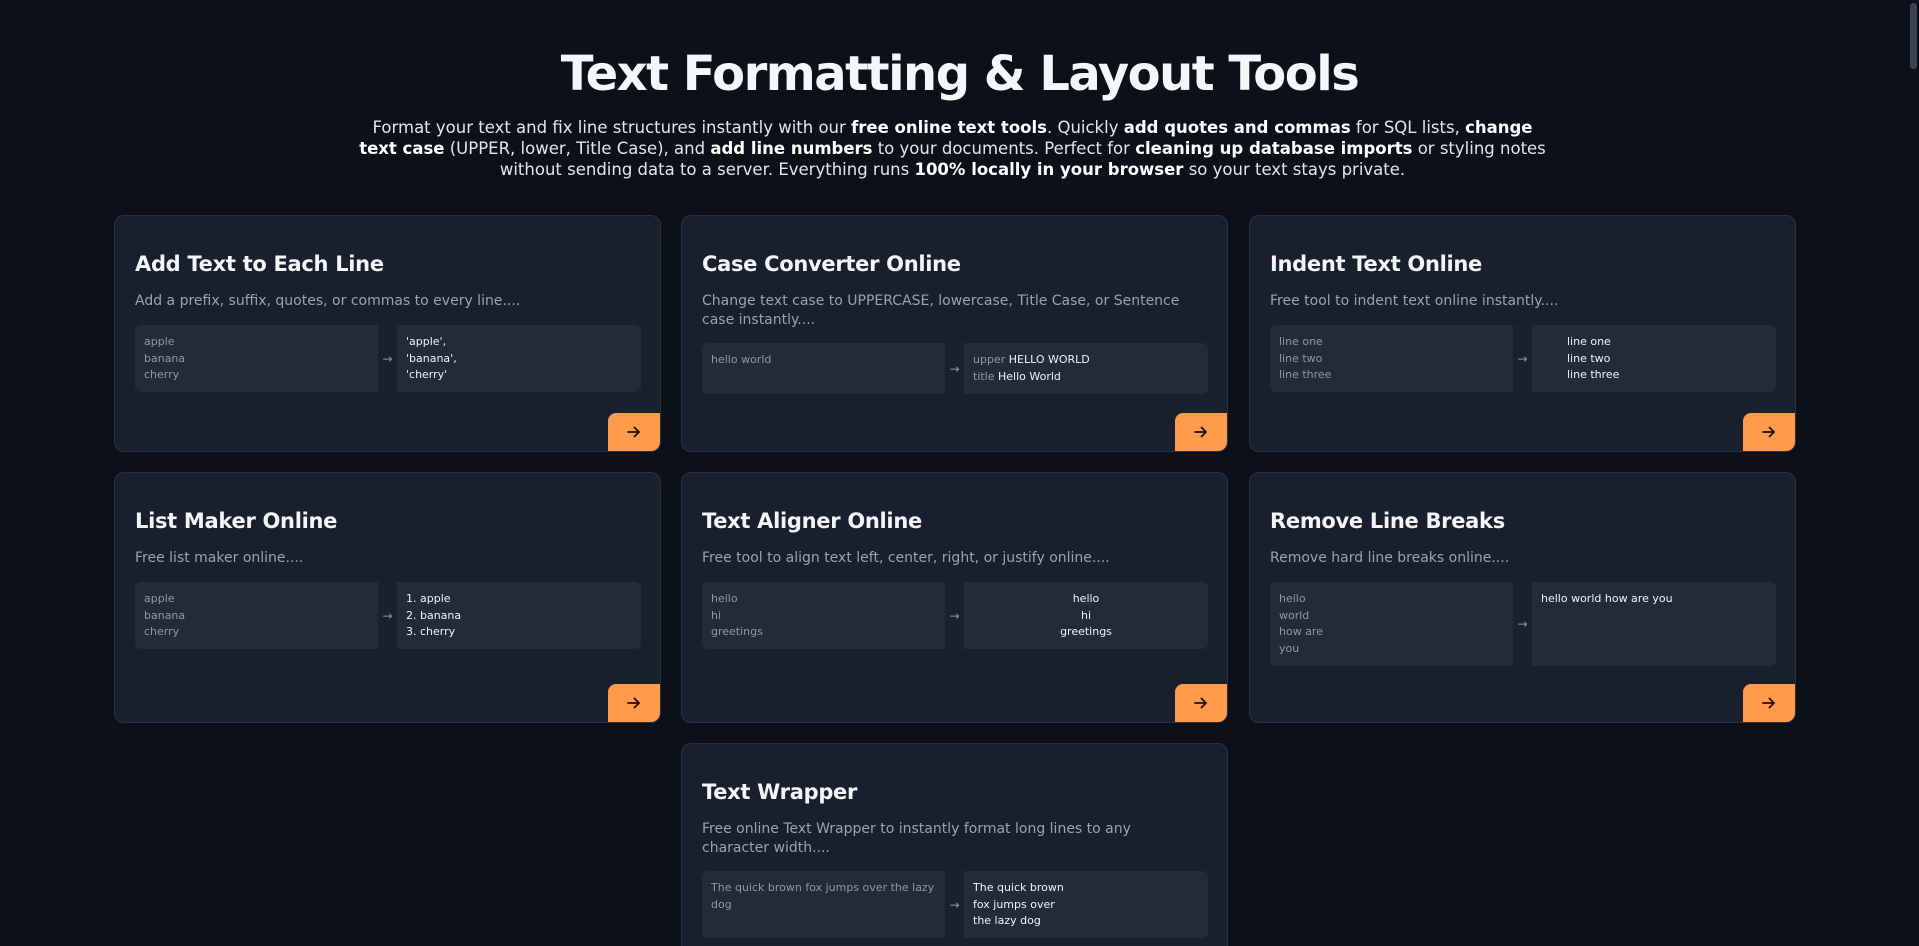 The image size is (1919, 946). What do you see at coordinates (1086, 631) in the screenshot?
I see `output-line: greetings` at bounding box center [1086, 631].